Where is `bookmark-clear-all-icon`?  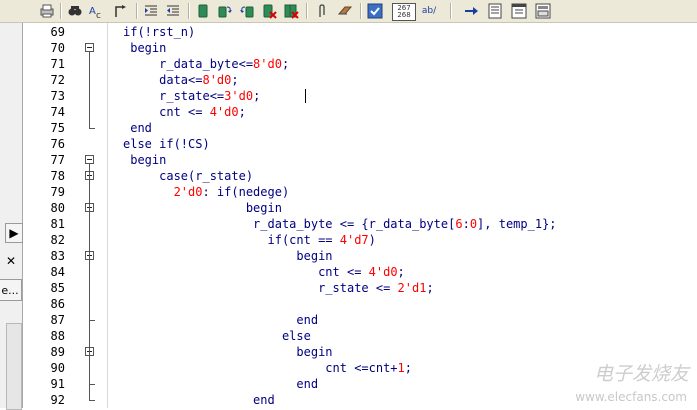
bookmark-clear-all-icon is located at coordinates (291, 11).